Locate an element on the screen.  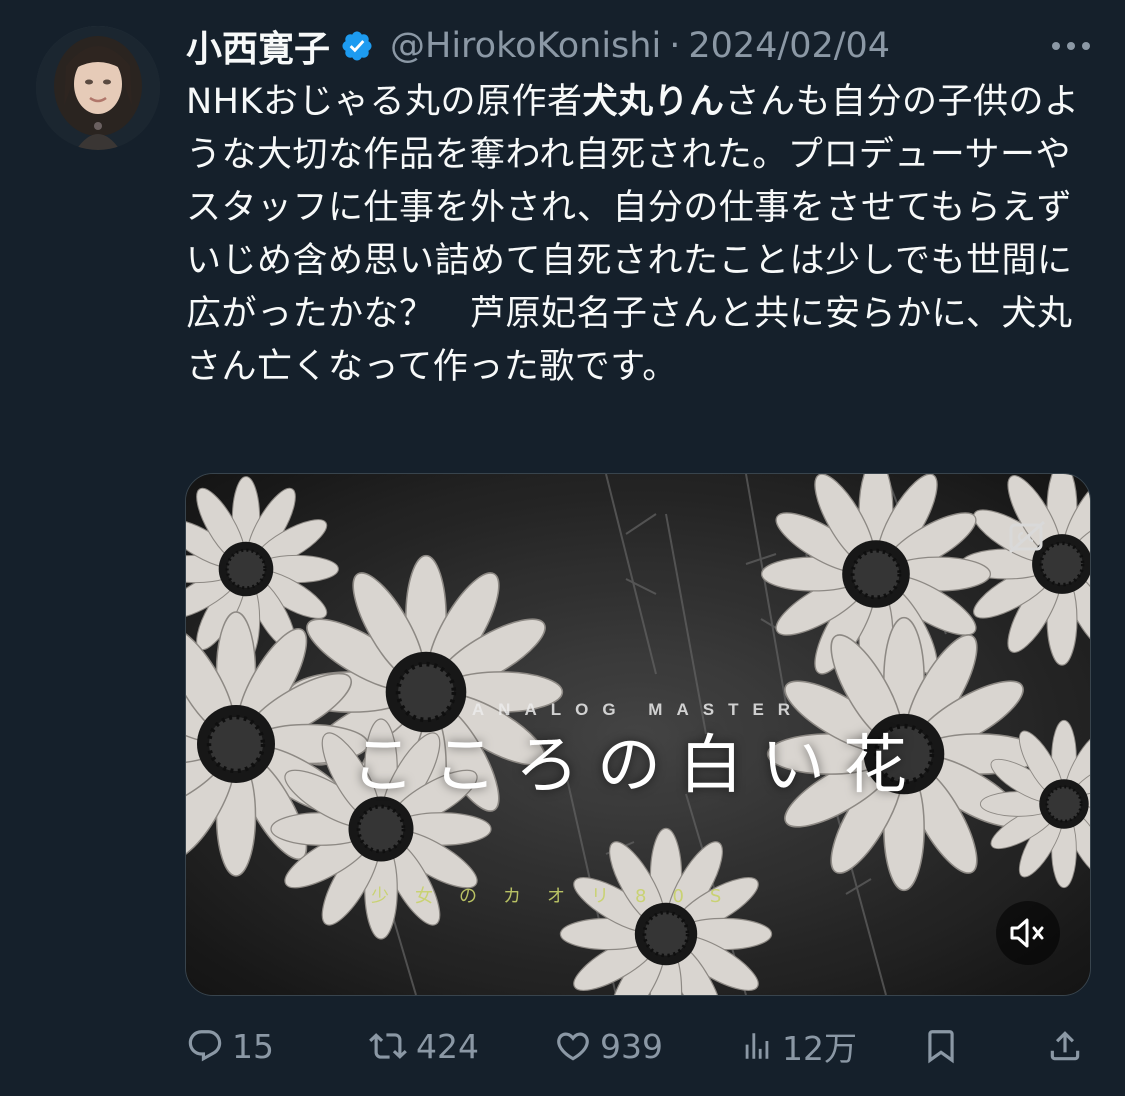
like-count: 939 is located at coordinates (631, 1046).